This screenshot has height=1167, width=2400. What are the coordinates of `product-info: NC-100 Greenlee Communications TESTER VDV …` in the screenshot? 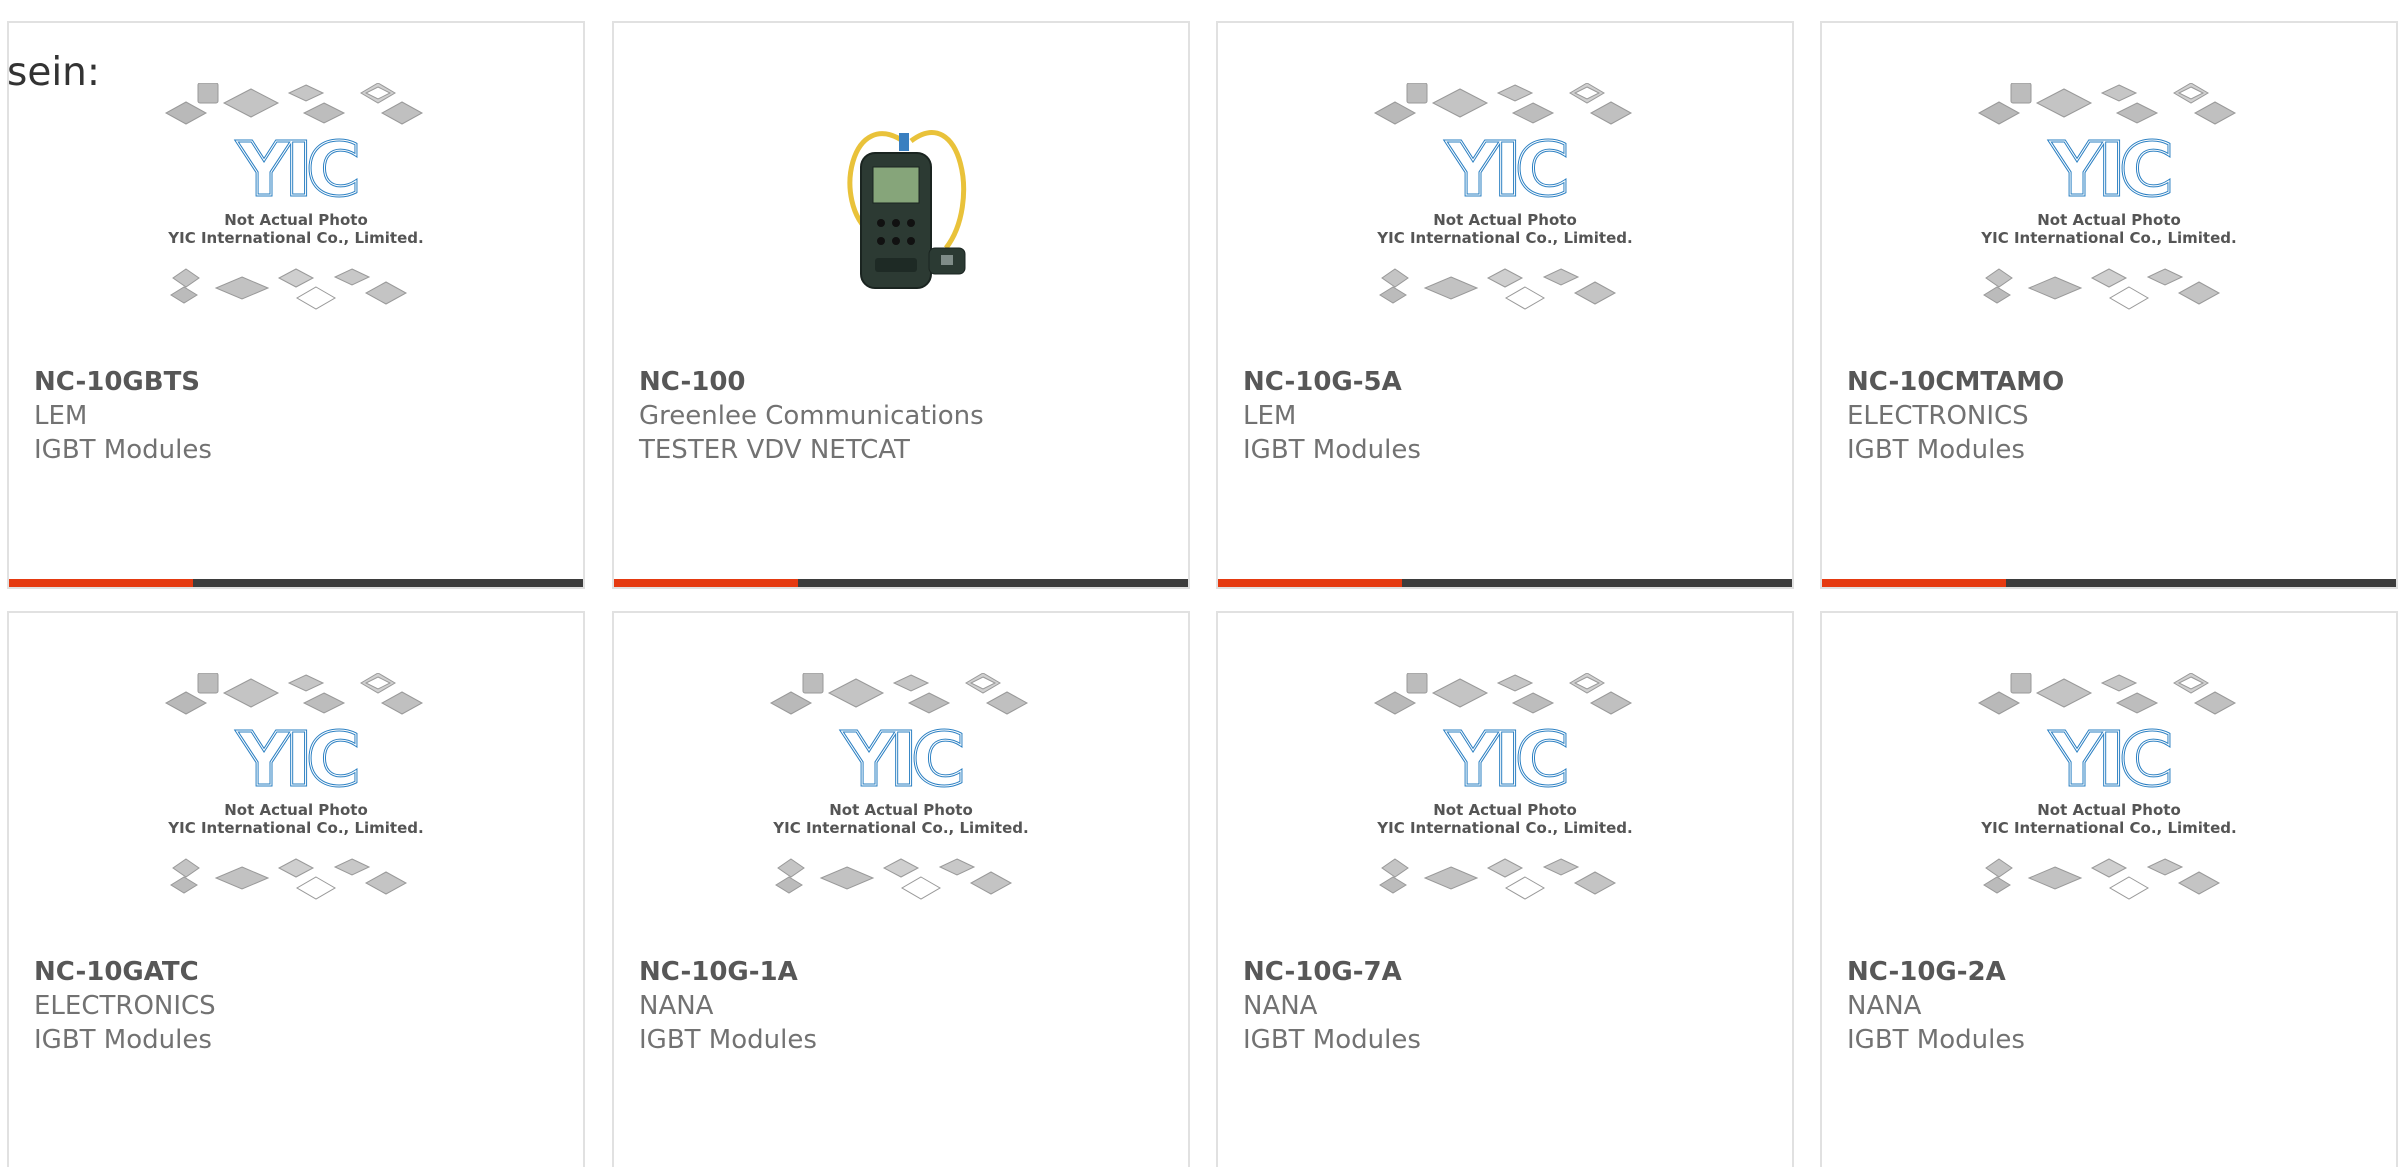 It's located at (903, 416).